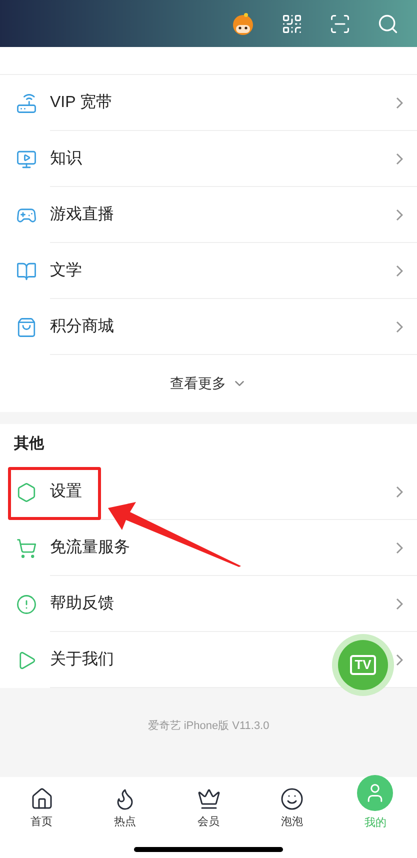  What do you see at coordinates (208, 215) in the screenshot?
I see `menu-row: 游戏直播` at bounding box center [208, 215].